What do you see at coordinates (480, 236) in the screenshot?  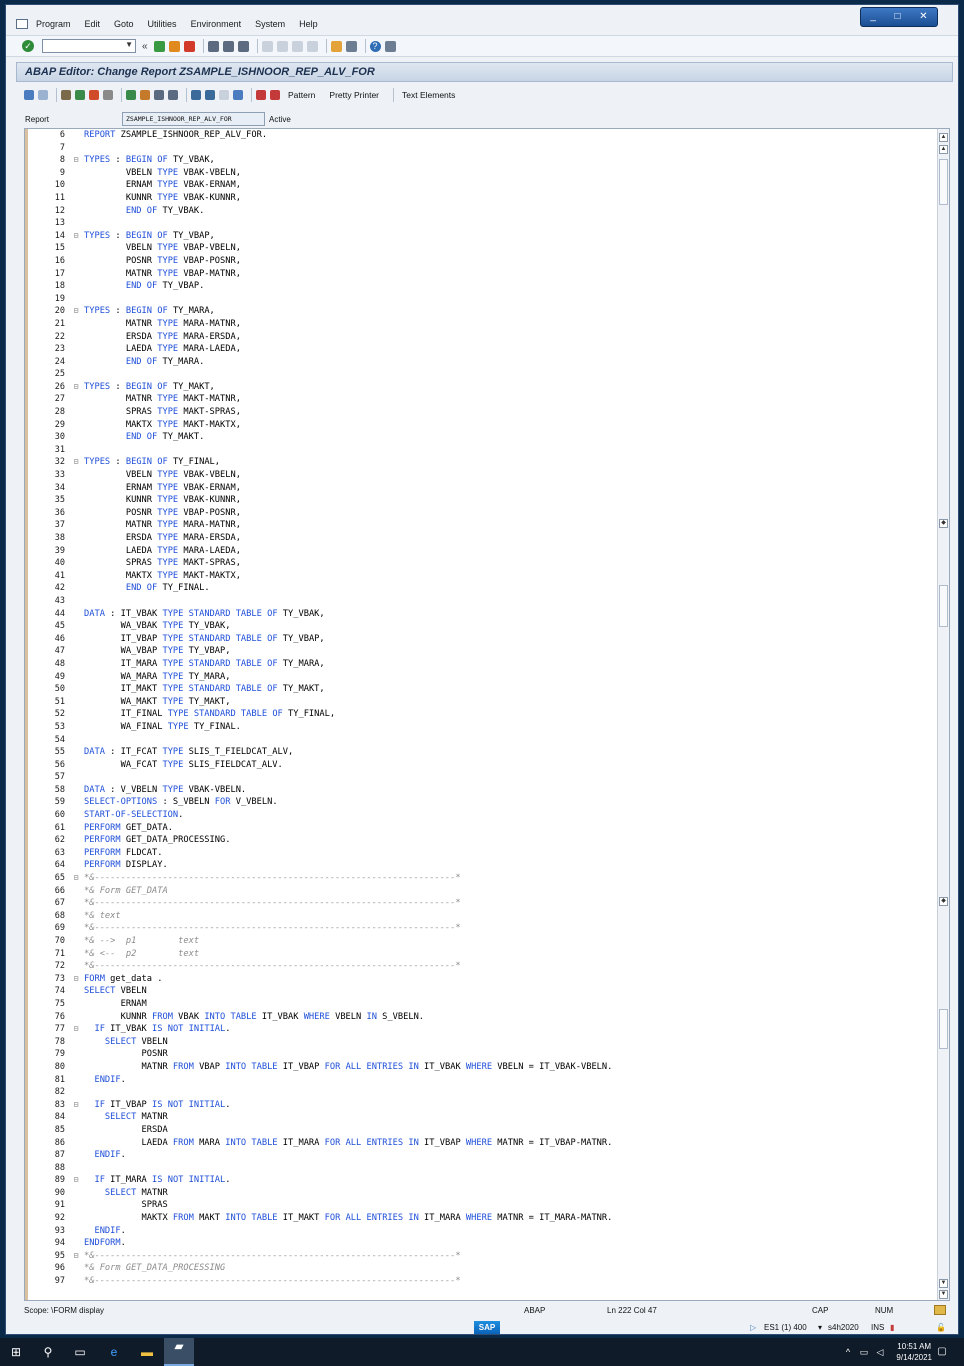 I see `code-line: 14 ⊟ TYPES : BEGIN OF TY_VBAP,` at bounding box center [480, 236].